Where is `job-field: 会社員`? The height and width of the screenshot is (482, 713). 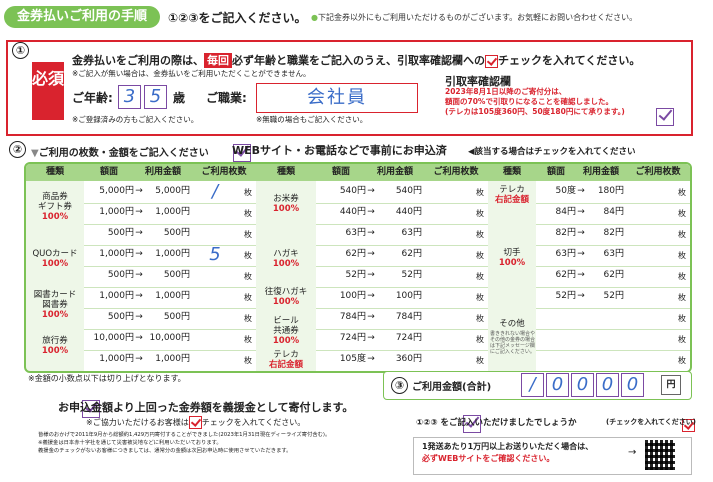 job-field: 会社員 is located at coordinates (337, 98).